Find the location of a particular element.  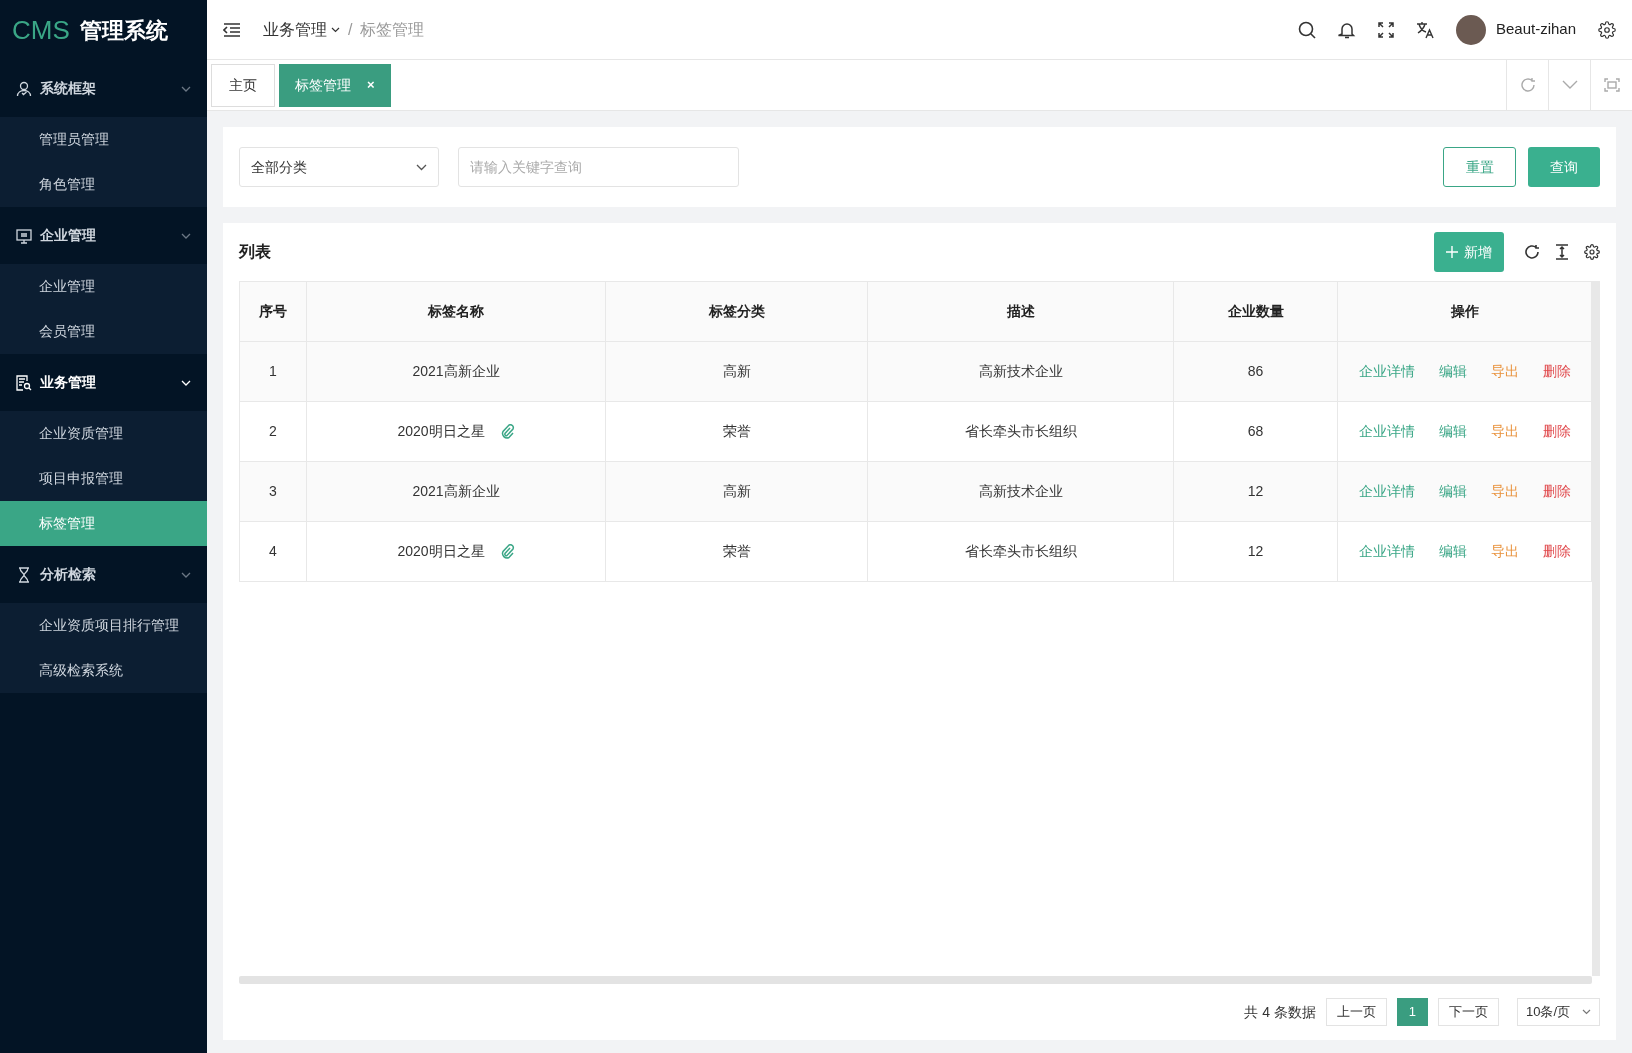

hourglass-icon is located at coordinates (24, 574).